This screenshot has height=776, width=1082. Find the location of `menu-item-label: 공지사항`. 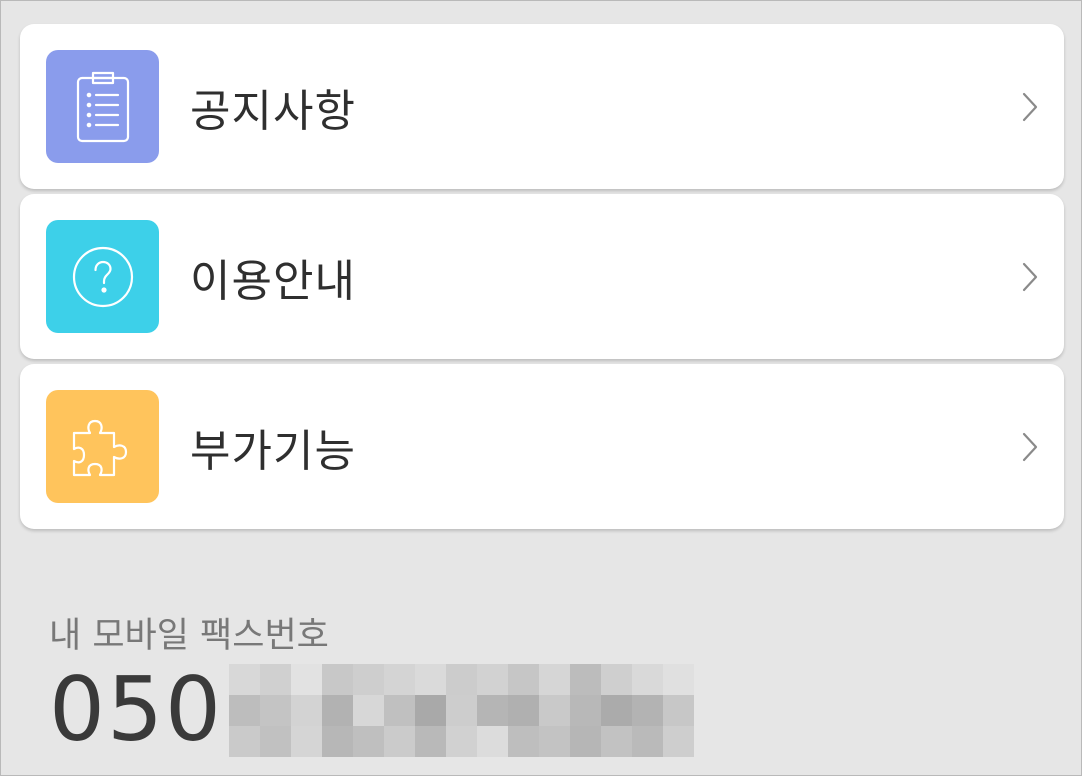

menu-item-label: 공지사항 is located at coordinates (273, 111).